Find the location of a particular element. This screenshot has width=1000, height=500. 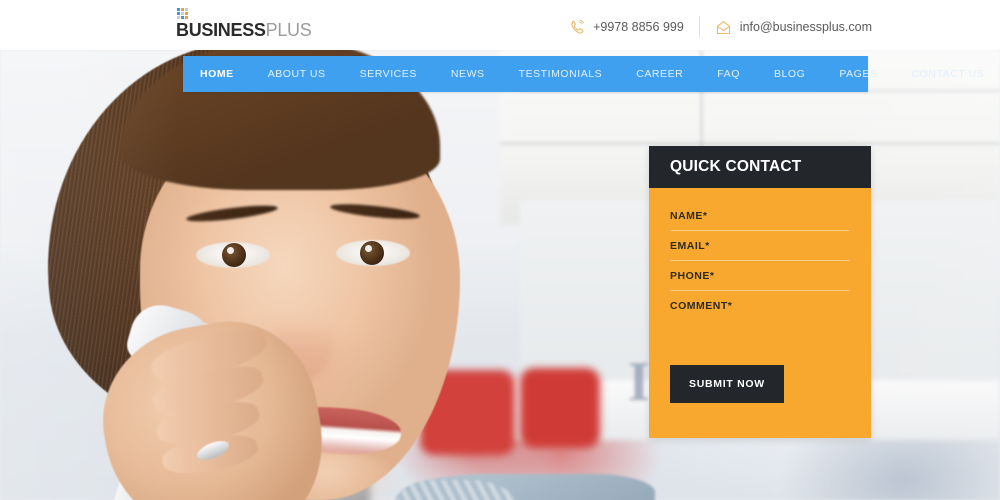

grid-dots-icon is located at coordinates (183, 13).